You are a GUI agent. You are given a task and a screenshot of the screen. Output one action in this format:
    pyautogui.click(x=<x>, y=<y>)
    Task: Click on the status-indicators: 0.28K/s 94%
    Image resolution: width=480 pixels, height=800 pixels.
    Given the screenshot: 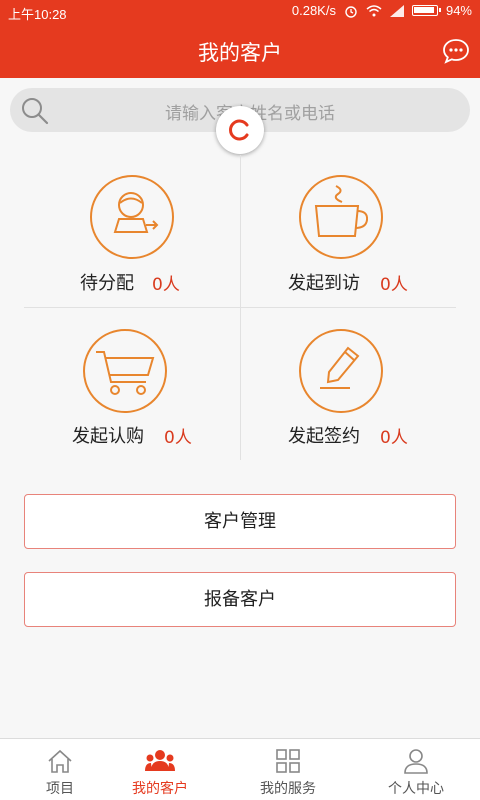 What is the action you would take?
    pyautogui.click(x=382, y=10)
    